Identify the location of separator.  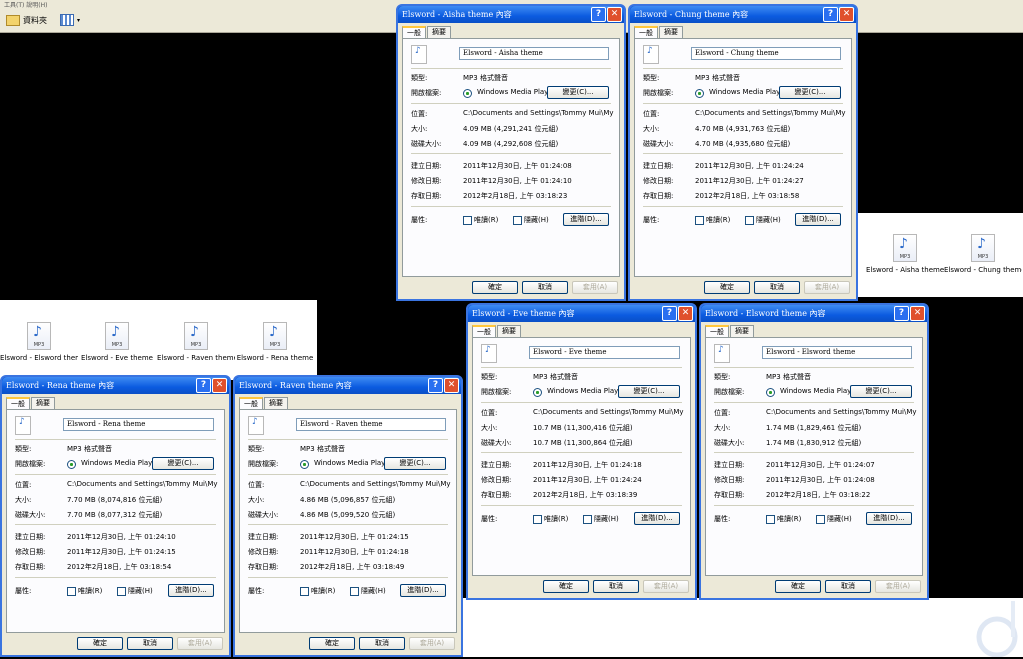
(348, 474).